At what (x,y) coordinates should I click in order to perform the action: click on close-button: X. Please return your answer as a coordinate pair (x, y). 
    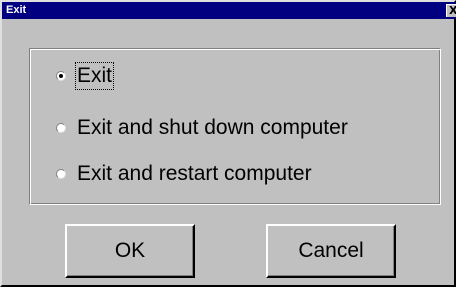
    Looking at the image, I should click on (451, 10).